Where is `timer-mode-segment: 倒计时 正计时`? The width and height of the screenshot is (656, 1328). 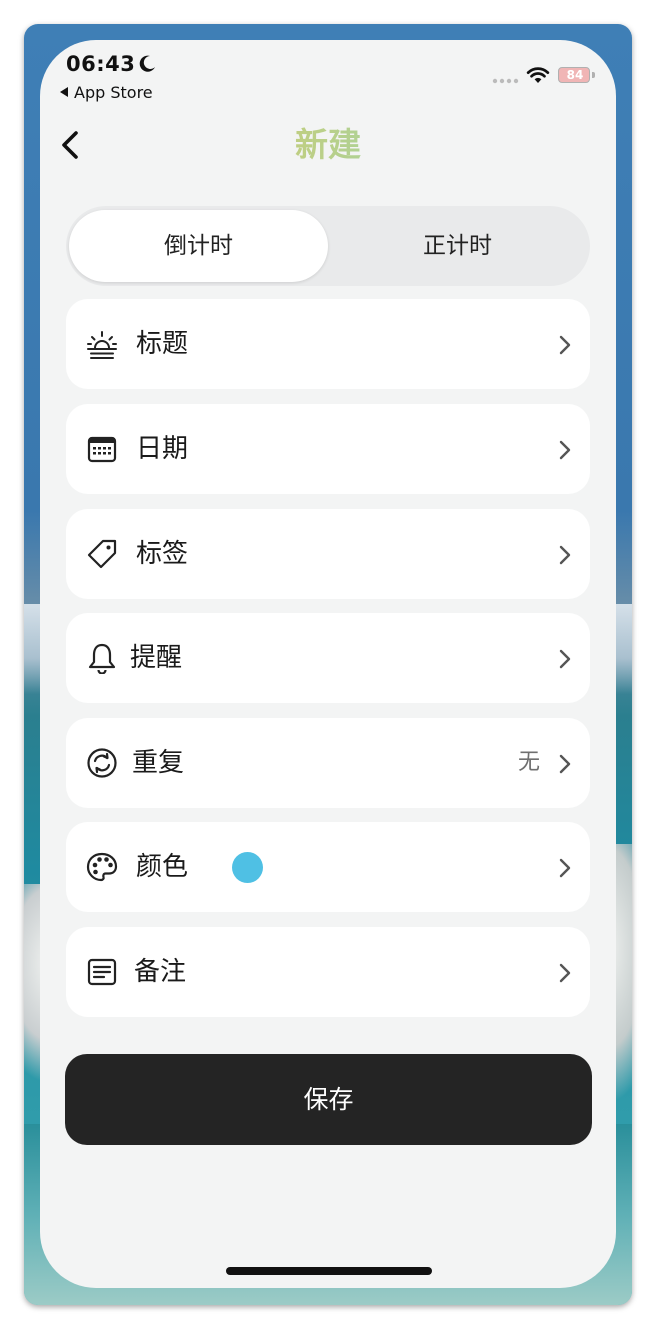 timer-mode-segment: 倒计时 正计时 is located at coordinates (328, 246).